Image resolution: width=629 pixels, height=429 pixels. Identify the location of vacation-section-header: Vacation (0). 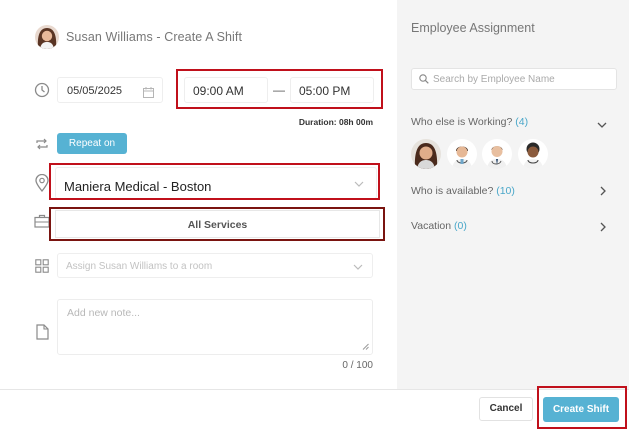
(439, 226).